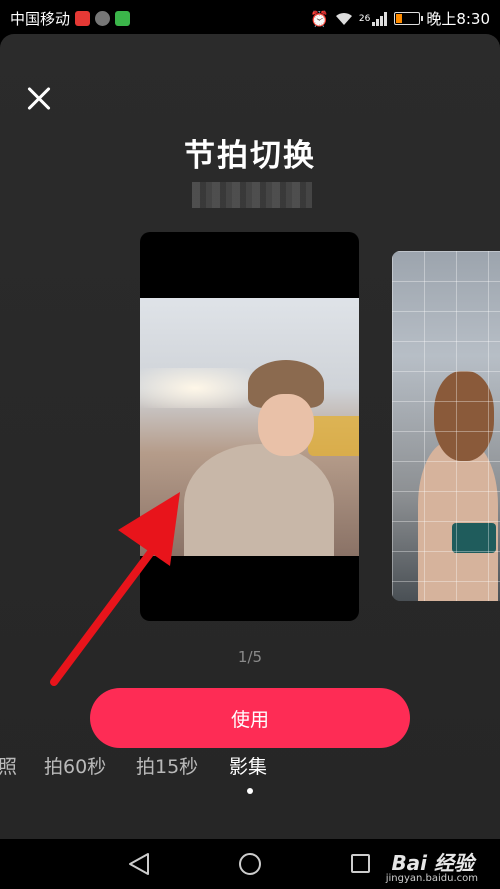  What do you see at coordinates (364, 18) in the screenshot?
I see `network-type-label: 26` at bounding box center [364, 18].